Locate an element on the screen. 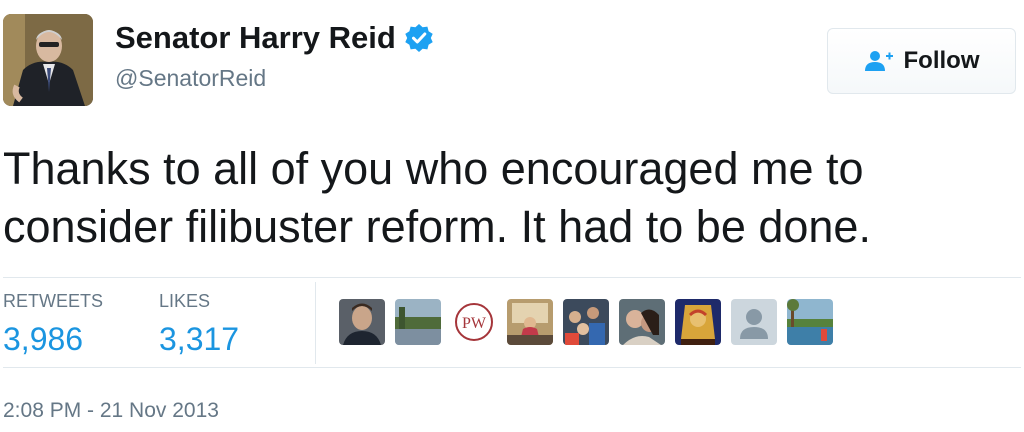 The image size is (1024, 432). follow-button-label: Follow is located at coordinates (941, 60).